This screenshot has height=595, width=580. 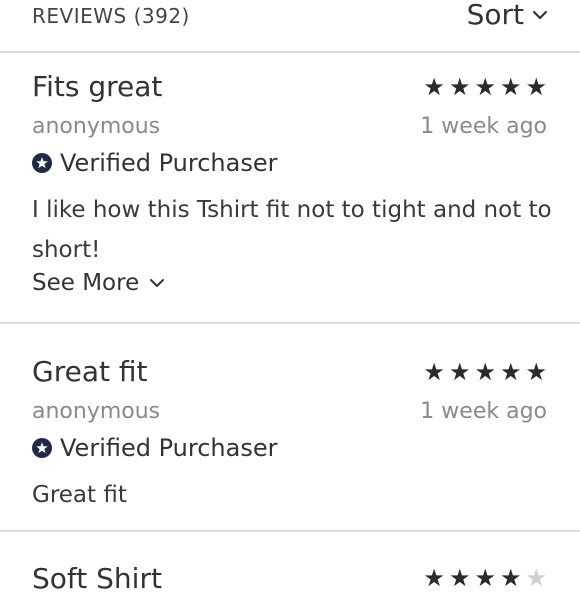 I want to click on sort-button: Sort, so click(x=507, y=15).